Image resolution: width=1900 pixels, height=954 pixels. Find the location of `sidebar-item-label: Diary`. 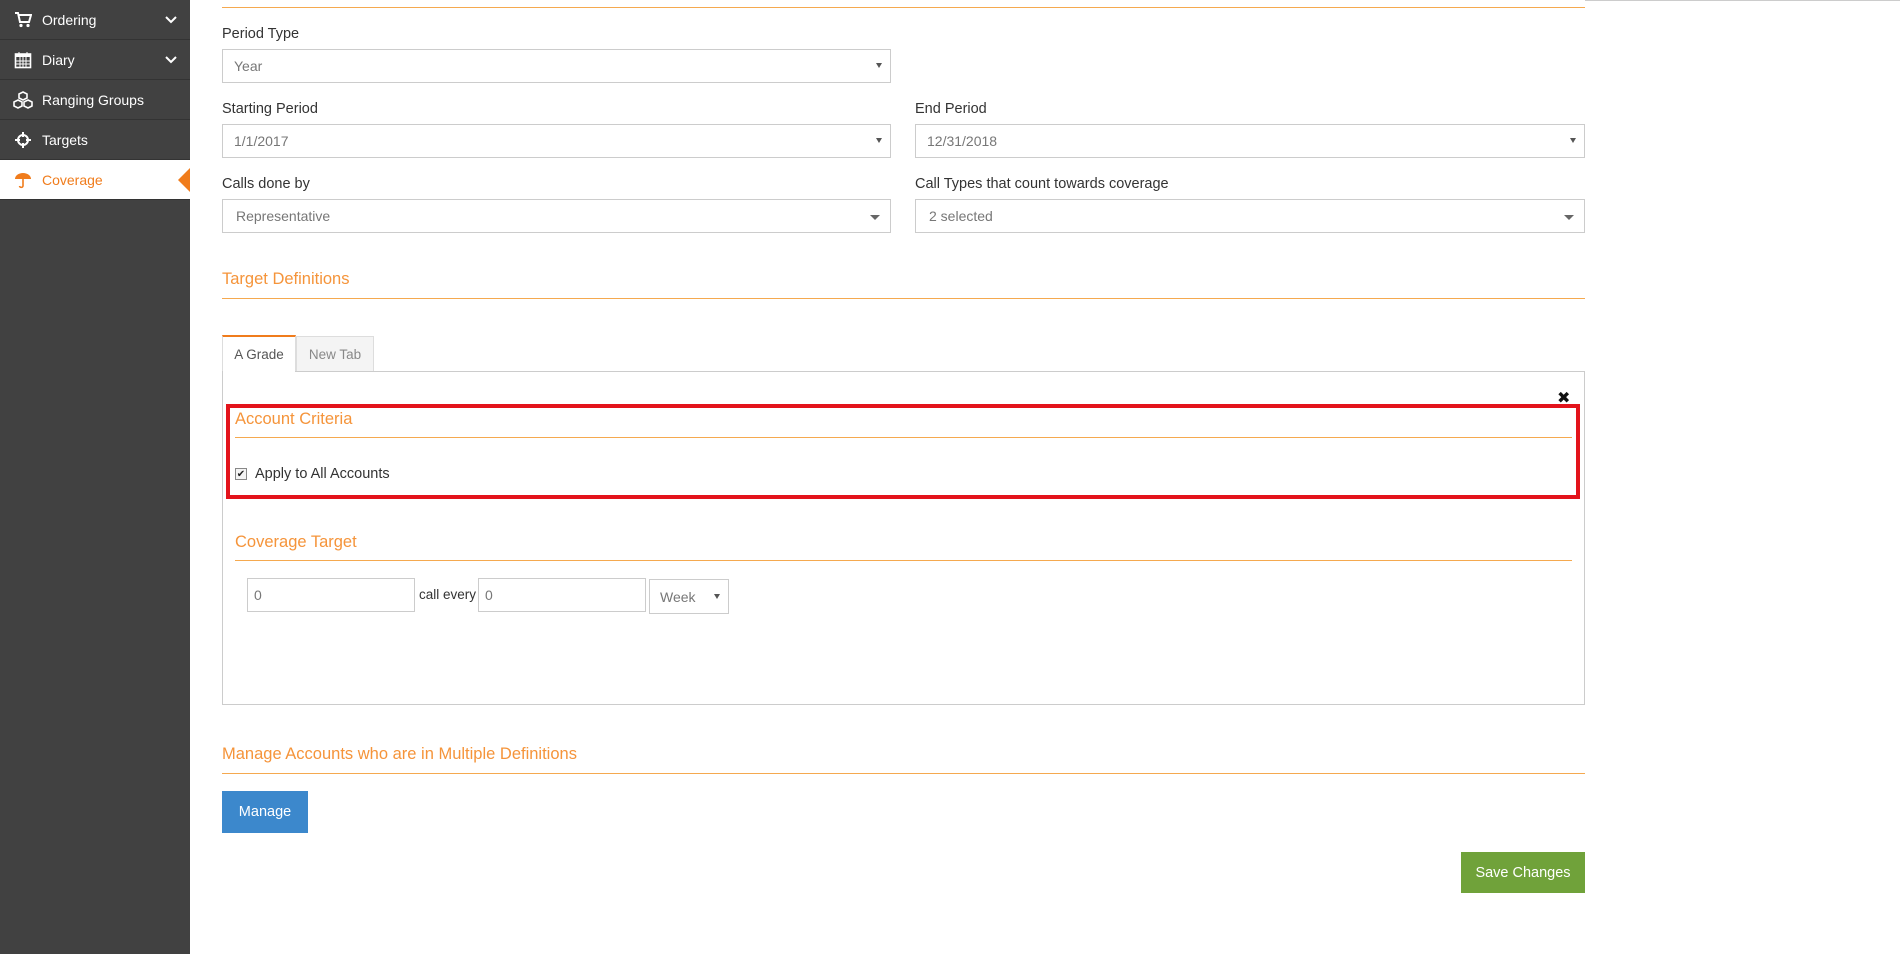

sidebar-item-label: Diary is located at coordinates (58, 59).